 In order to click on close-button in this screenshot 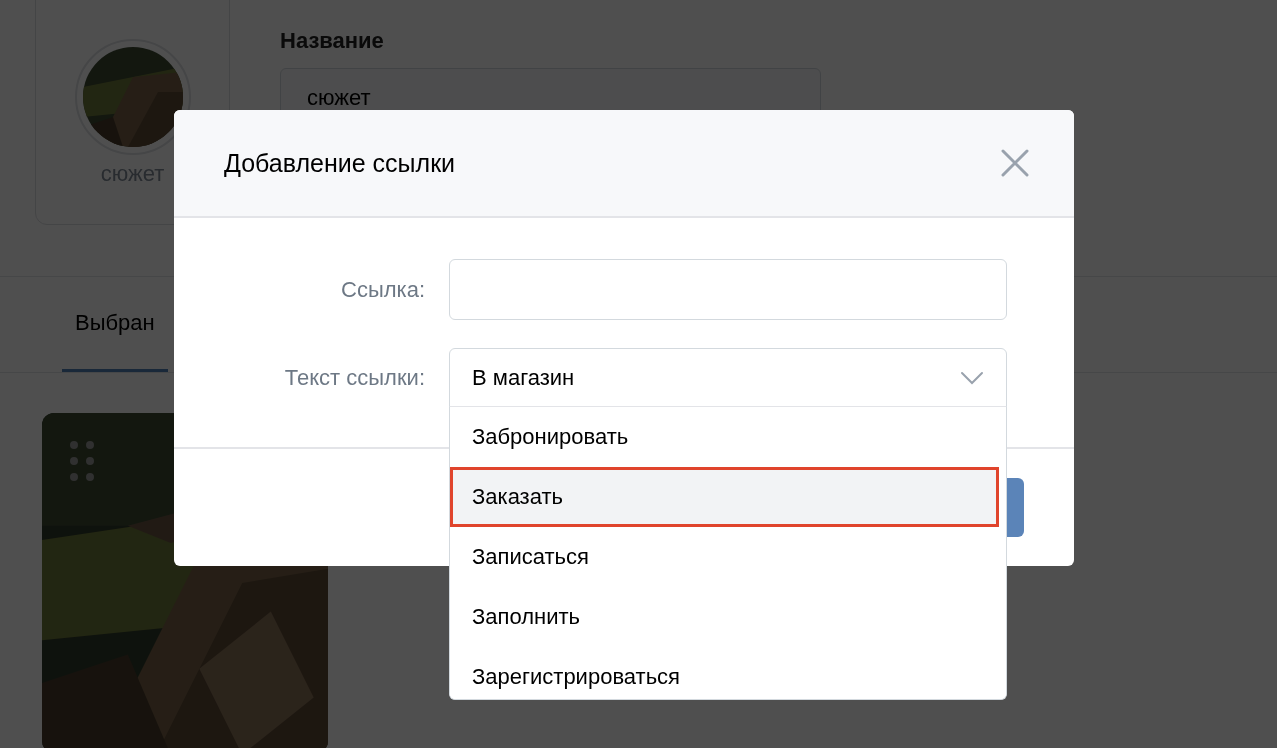, I will do `click(1015, 163)`.